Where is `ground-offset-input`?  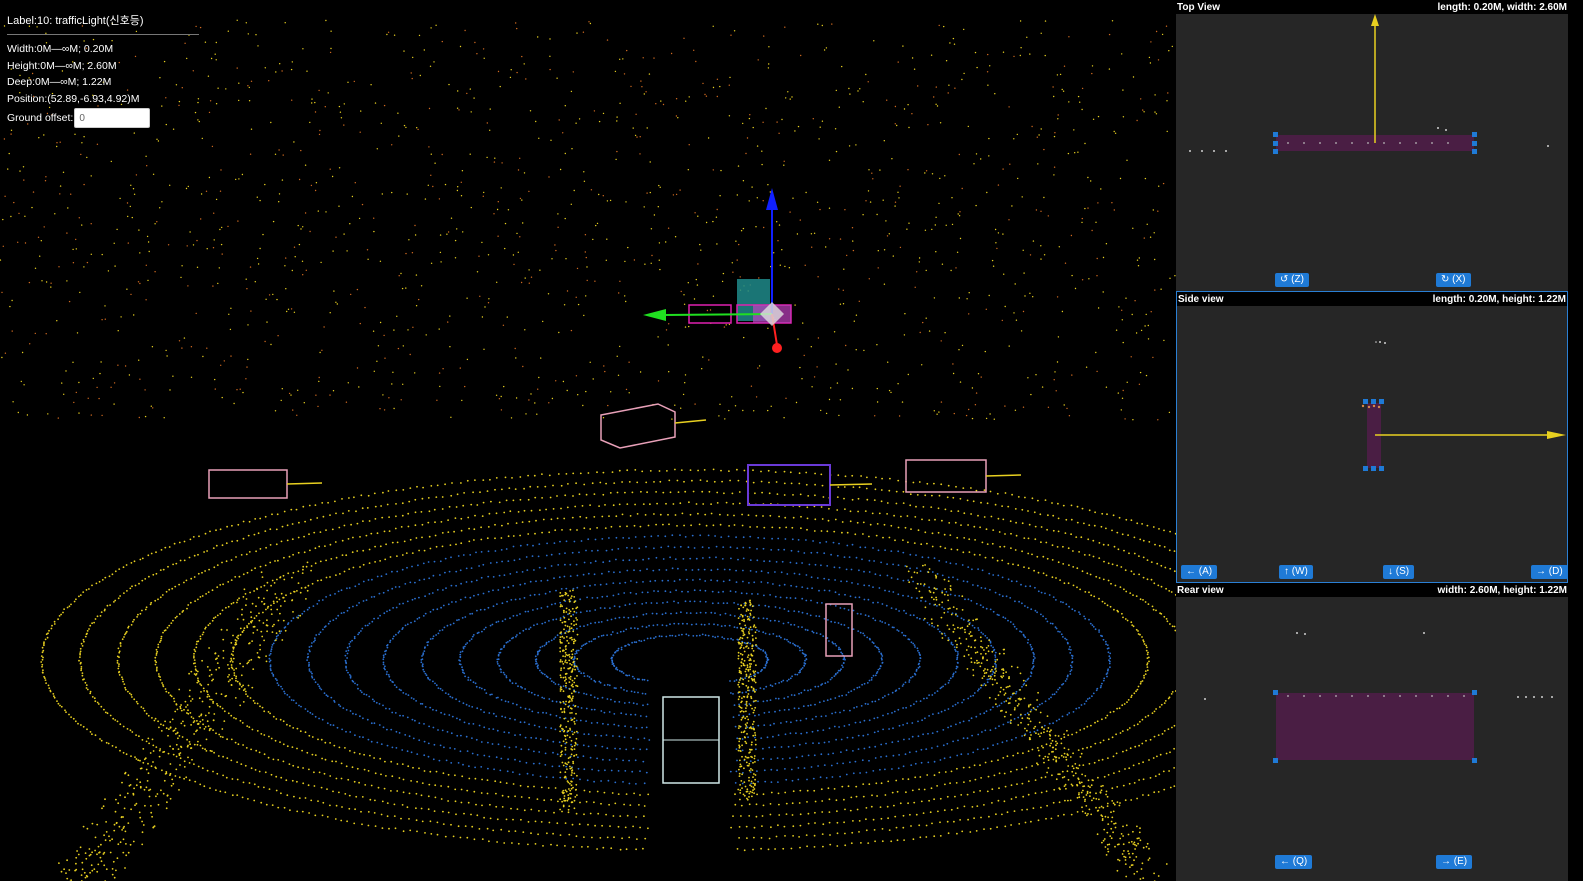 ground-offset-input is located at coordinates (112, 118).